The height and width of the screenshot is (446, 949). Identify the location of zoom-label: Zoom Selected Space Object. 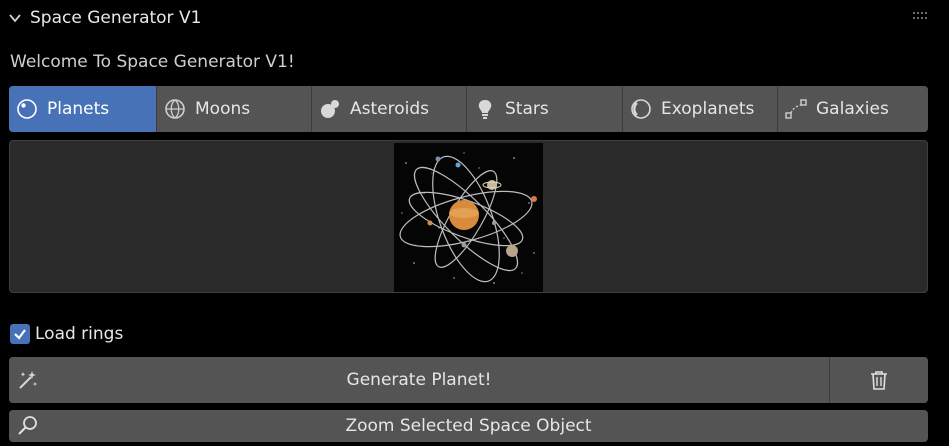
(468, 426).